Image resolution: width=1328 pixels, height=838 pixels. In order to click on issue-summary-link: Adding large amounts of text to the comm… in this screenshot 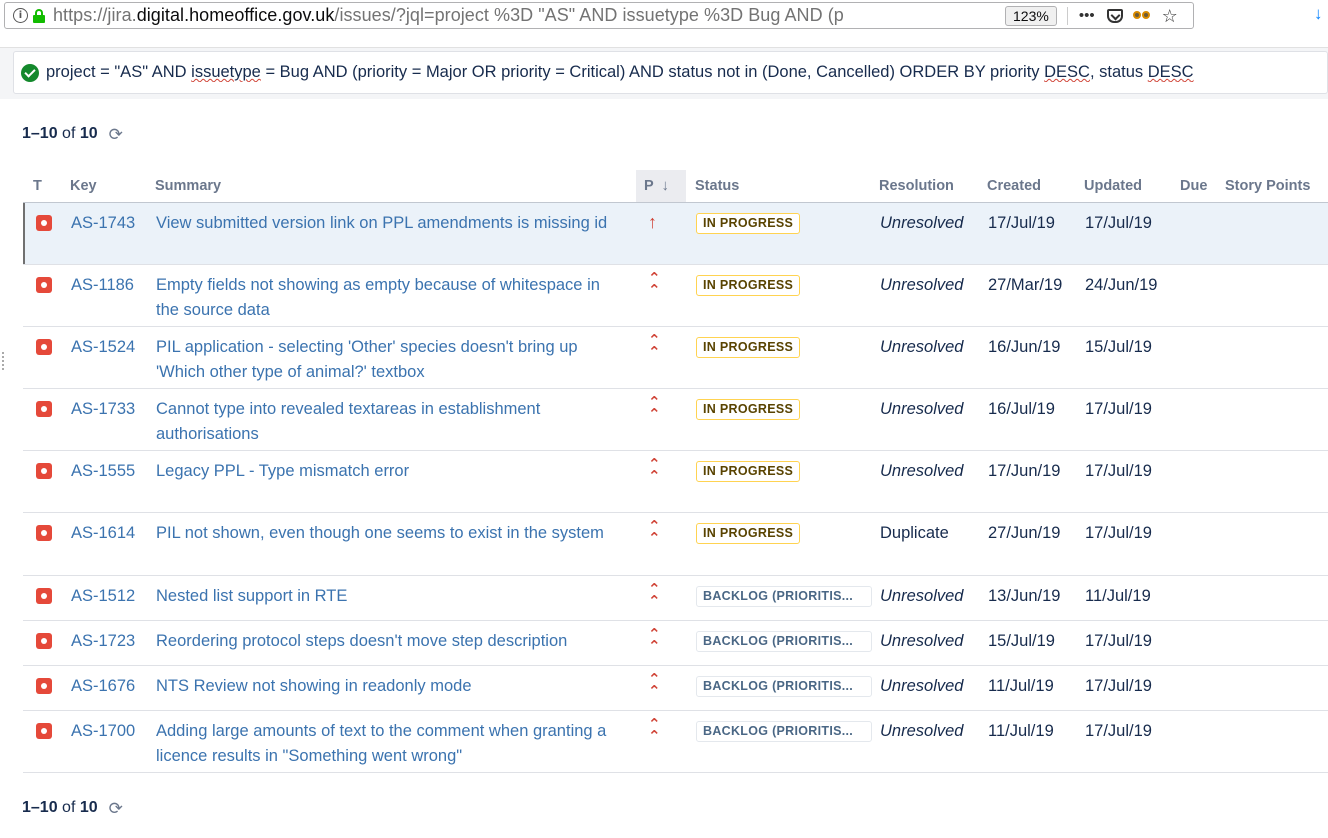, I will do `click(381, 743)`.